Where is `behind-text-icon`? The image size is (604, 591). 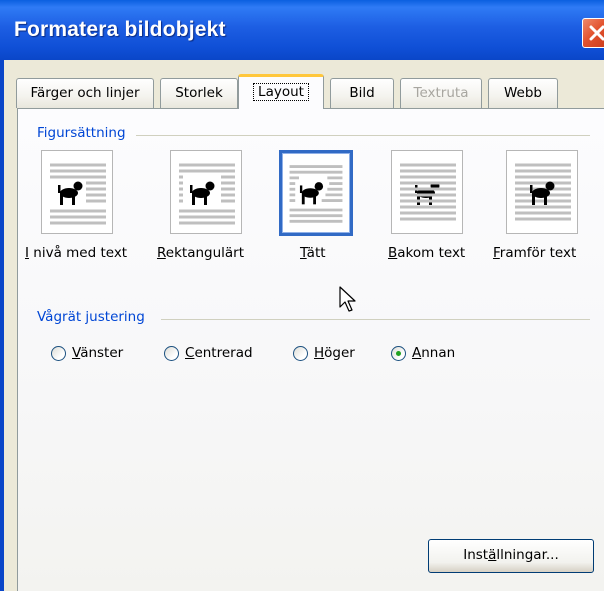
behind-text-icon is located at coordinates (428, 192).